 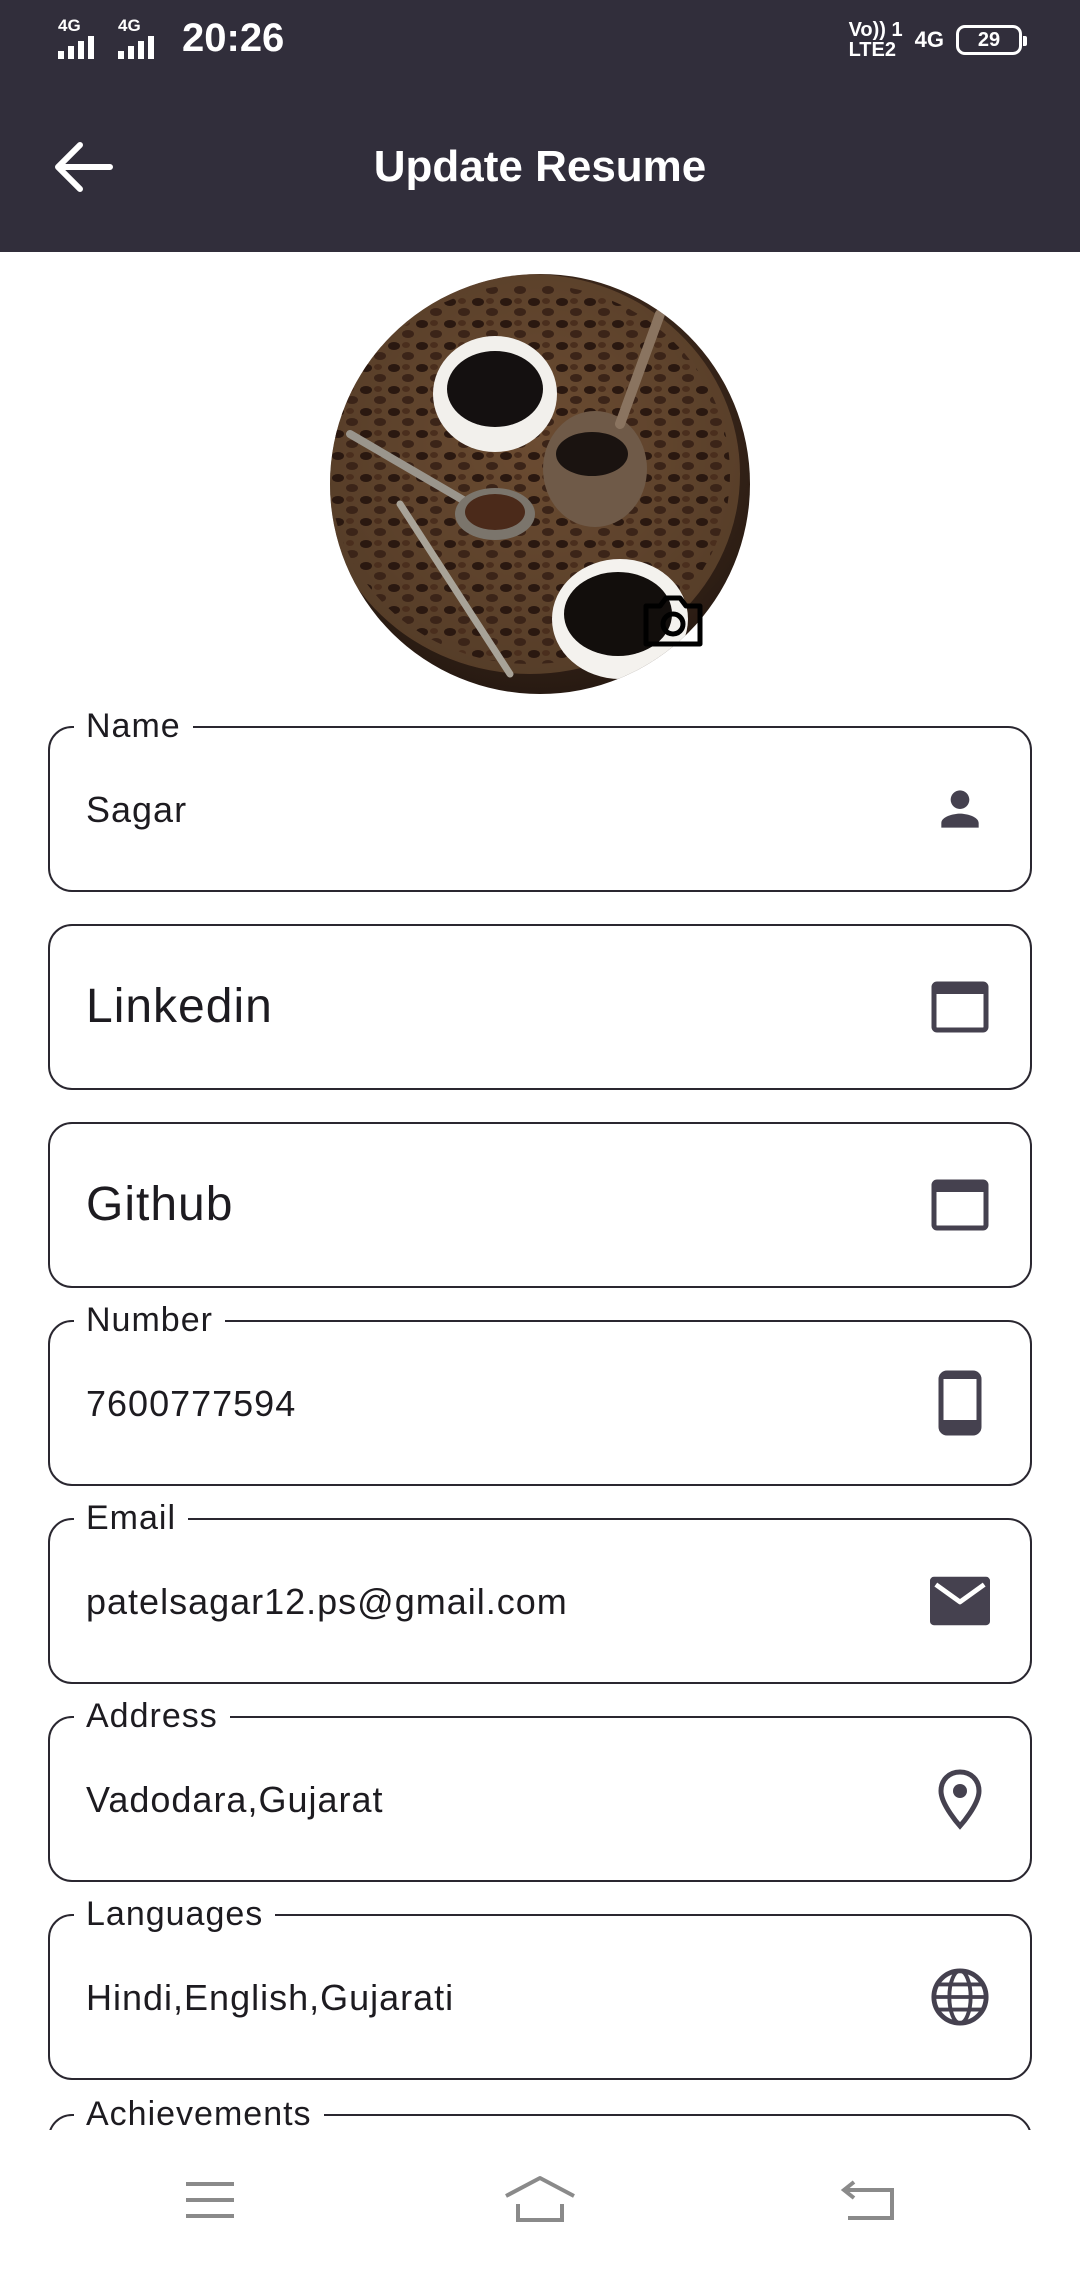 I want to click on profile-photo-container, so click(x=540, y=484).